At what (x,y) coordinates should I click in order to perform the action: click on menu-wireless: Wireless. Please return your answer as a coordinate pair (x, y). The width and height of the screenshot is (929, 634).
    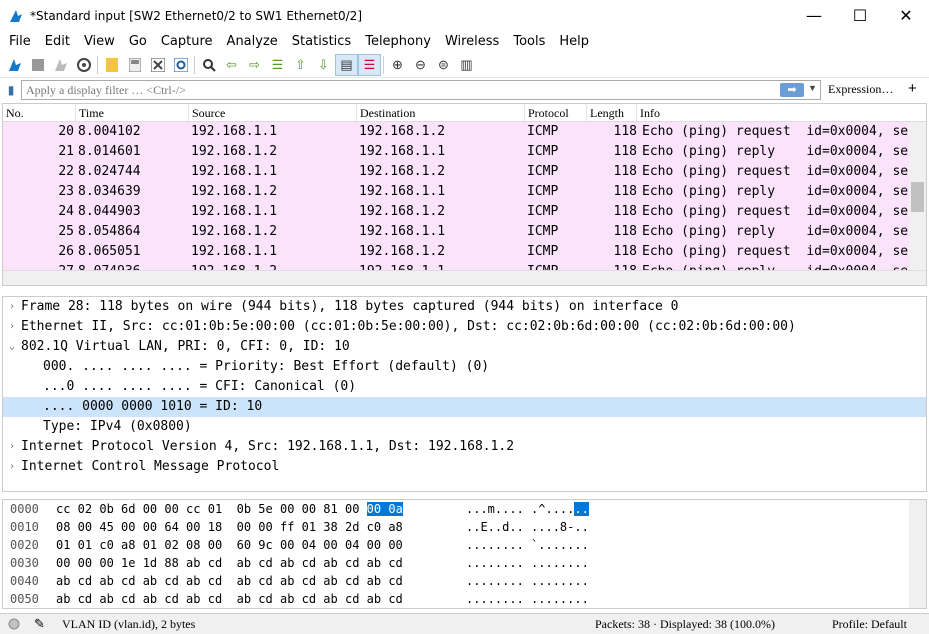
    Looking at the image, I should click on (472, 41).